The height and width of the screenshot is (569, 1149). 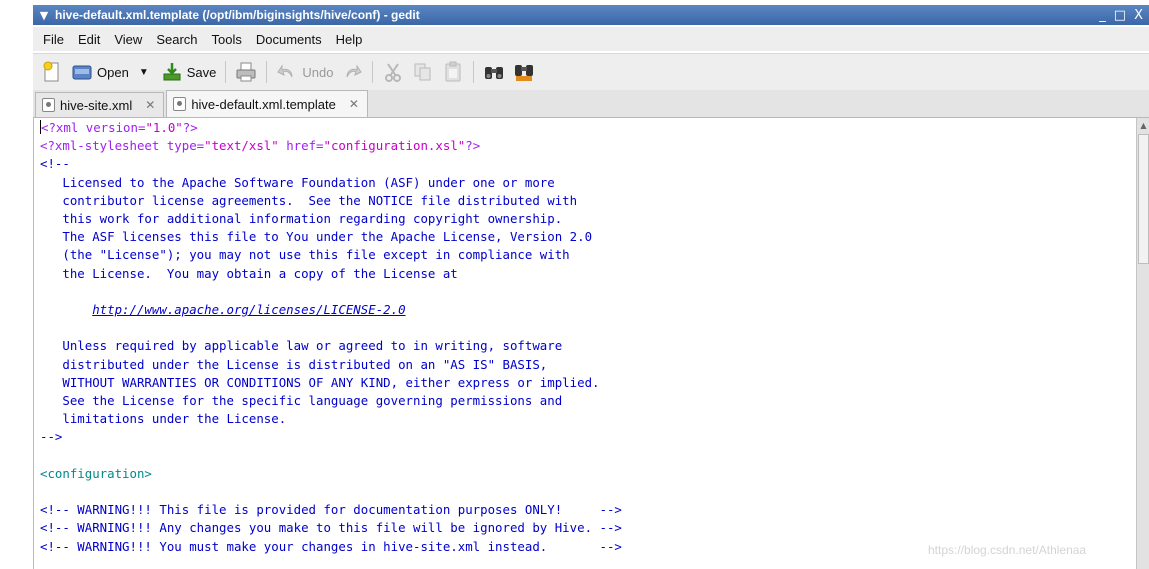 I want to click on xml-version-value: "1.0", so click(x=164, y=127).